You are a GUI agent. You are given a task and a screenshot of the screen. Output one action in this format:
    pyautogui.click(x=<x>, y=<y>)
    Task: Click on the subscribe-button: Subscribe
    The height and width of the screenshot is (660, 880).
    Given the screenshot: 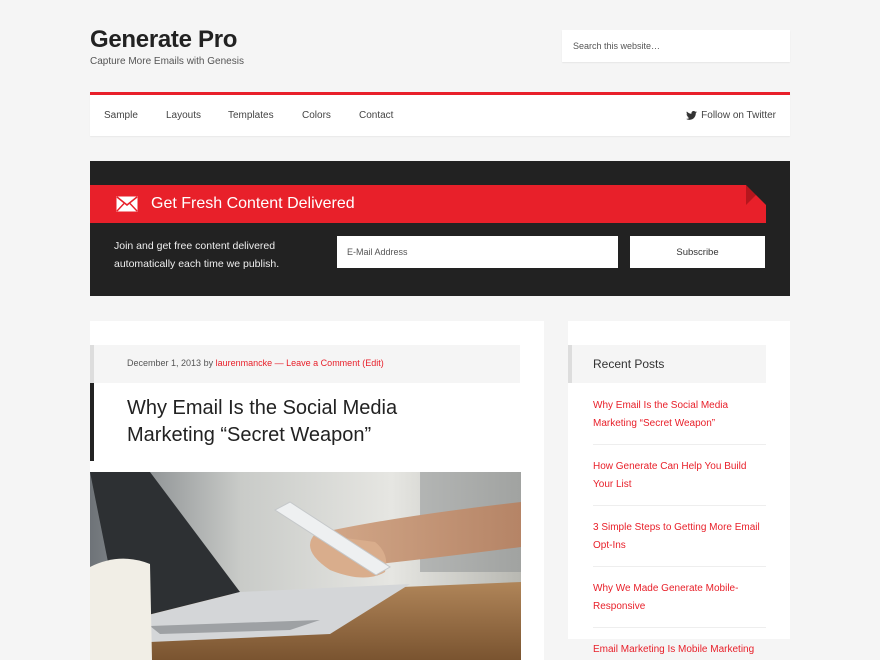 What is the action you would take?
    pyautogui.click(x=697, y=252)
    